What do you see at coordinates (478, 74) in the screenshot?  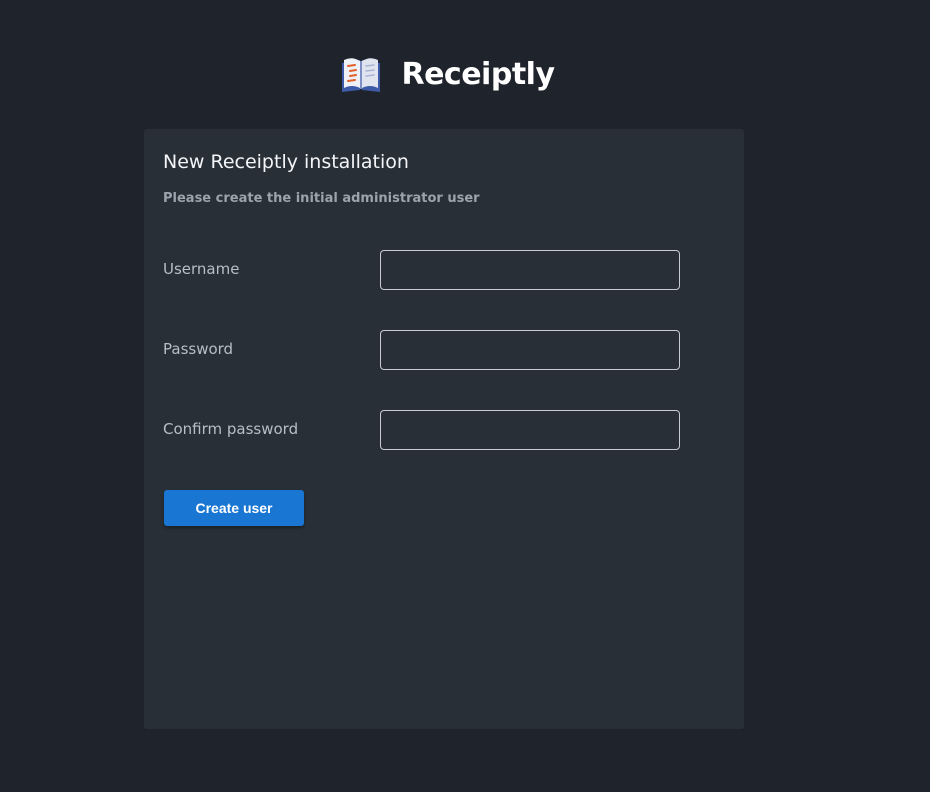 I see `app-name: Receiptly` at bounding box center [478, 74].